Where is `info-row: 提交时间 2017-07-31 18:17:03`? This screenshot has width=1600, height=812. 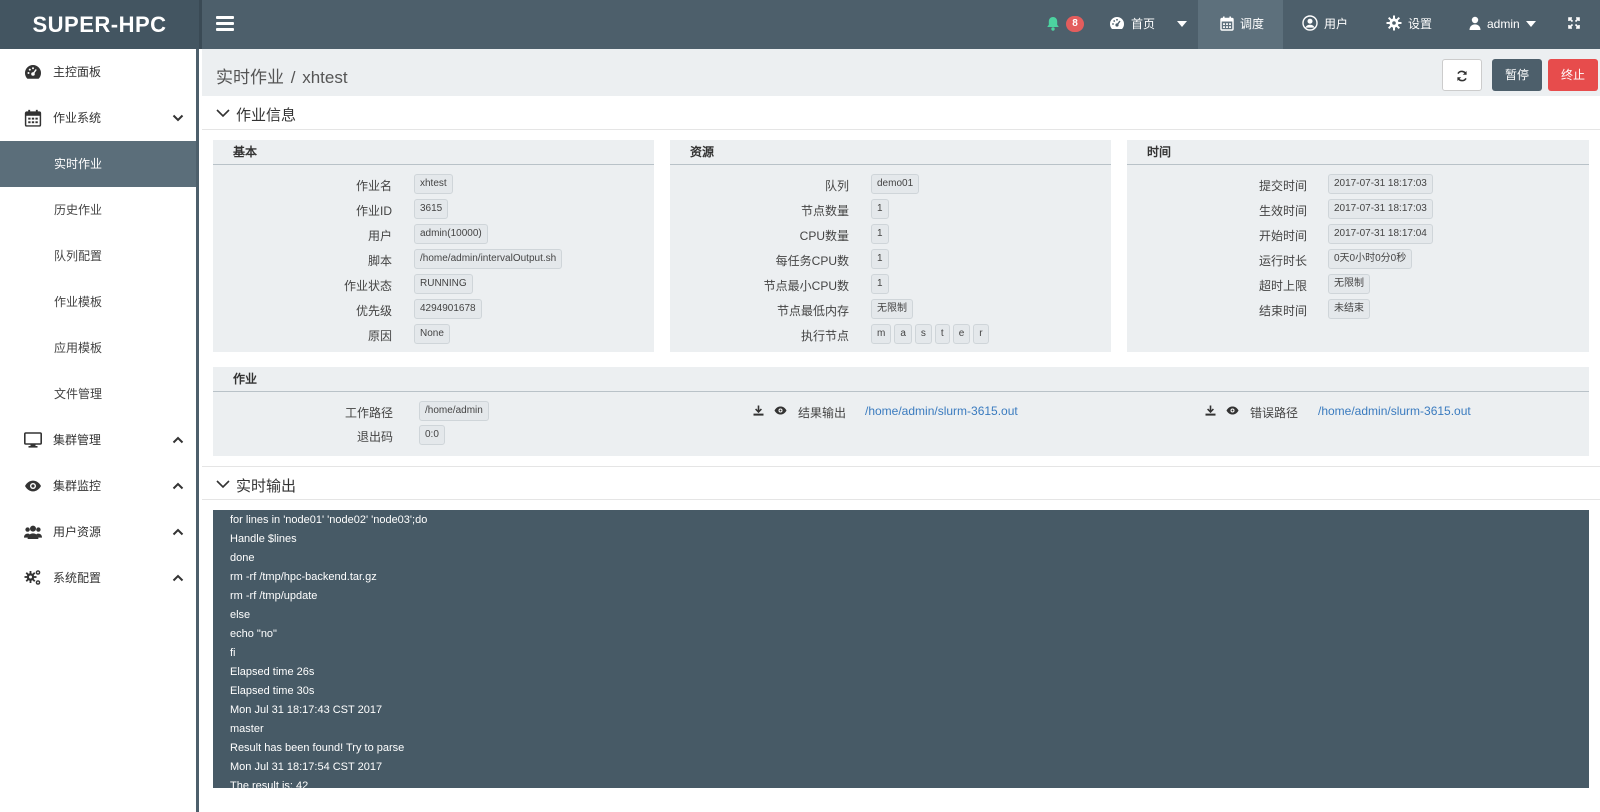 info-row: 提交时间 2017-07-31 18:17:03 is located at coordinates (1358, 184).